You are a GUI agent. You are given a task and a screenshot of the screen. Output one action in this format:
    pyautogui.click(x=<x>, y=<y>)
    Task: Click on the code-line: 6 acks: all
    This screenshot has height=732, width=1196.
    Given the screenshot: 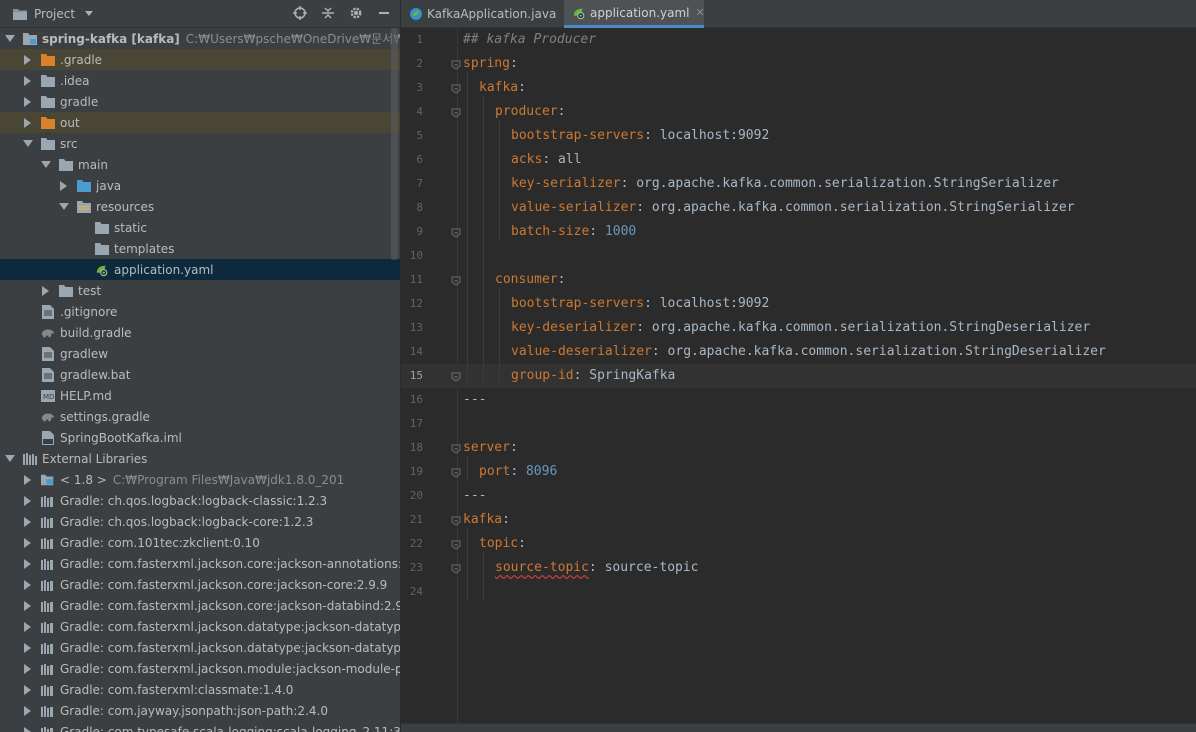 What is the action you would take?
    pyautogui.click(x=798, y=160)
    